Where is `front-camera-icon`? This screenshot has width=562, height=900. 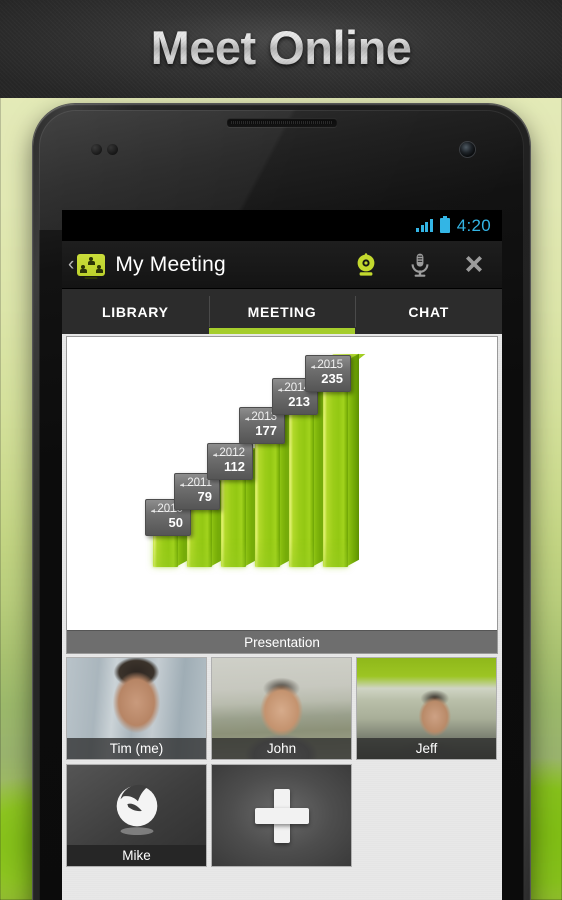 front-camera-icon is located at coordinates (467, 149).